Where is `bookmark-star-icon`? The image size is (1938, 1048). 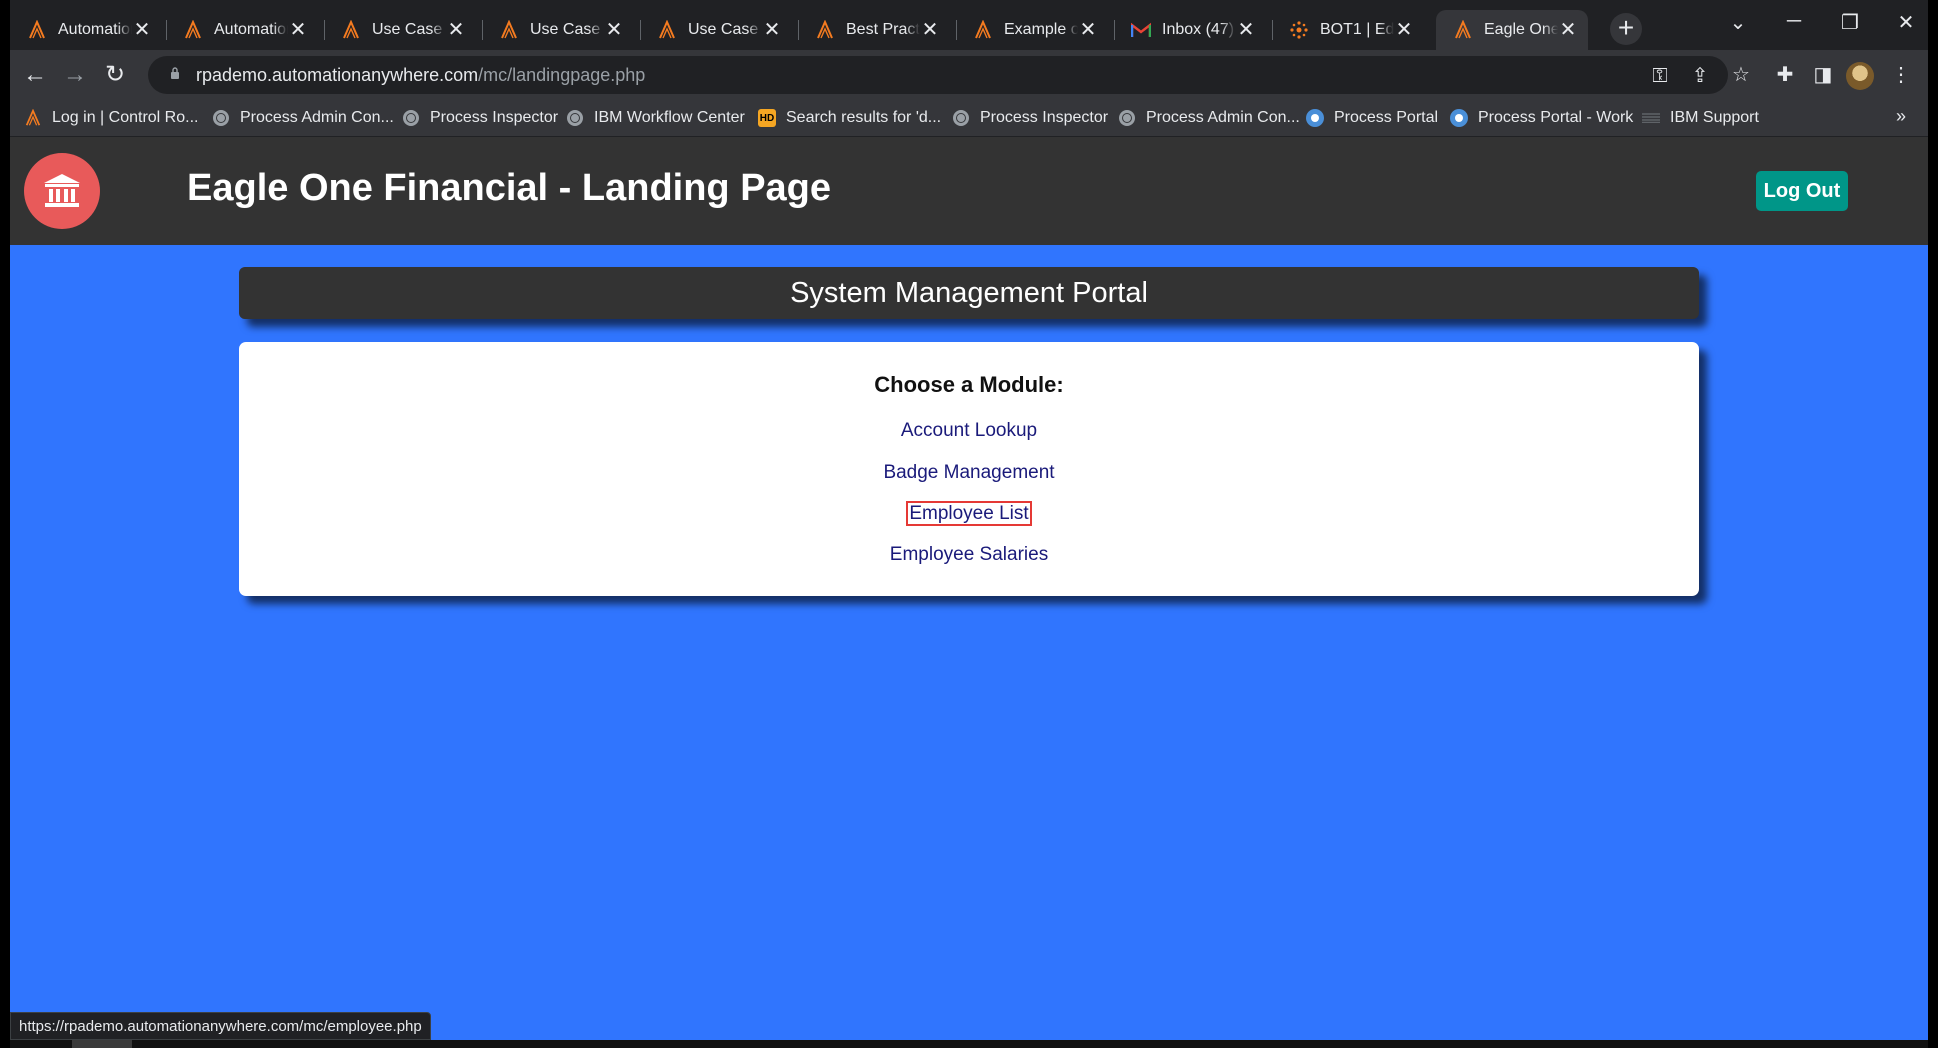
bookmark-star-icon is located at coordinates (1702, 76).